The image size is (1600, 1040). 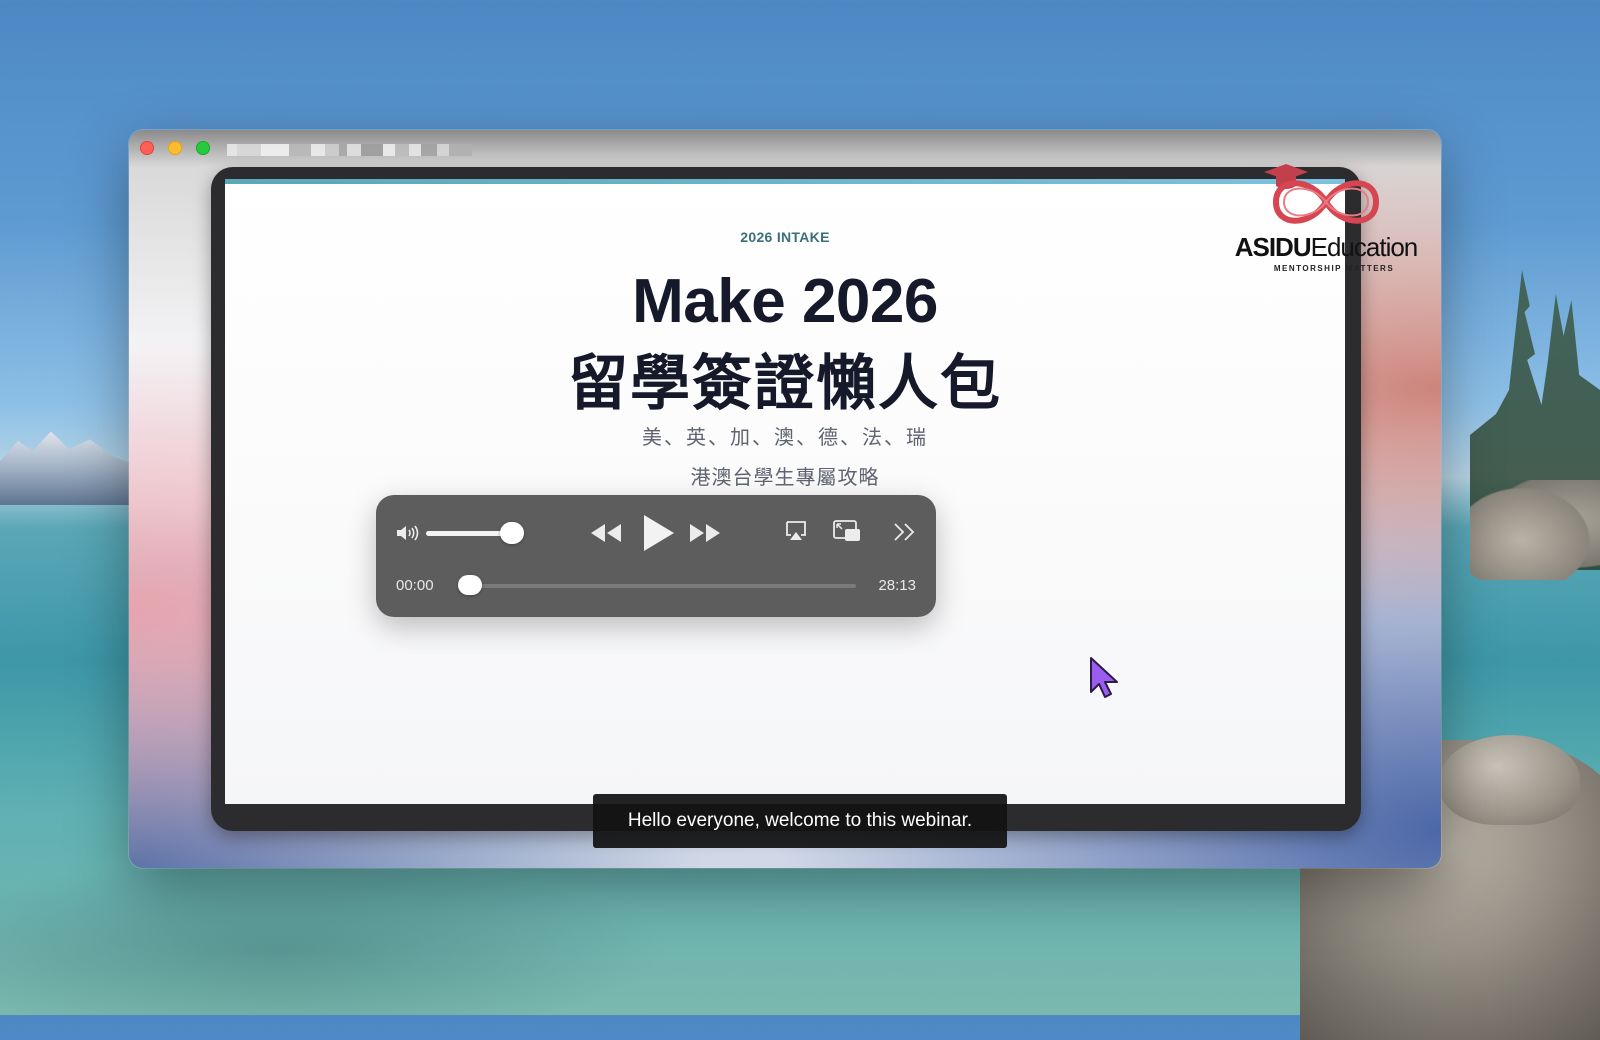 What do you see at coordinates (905, 532) in the screenshot?
I see `more-icon` at bounding box center [905, 532].